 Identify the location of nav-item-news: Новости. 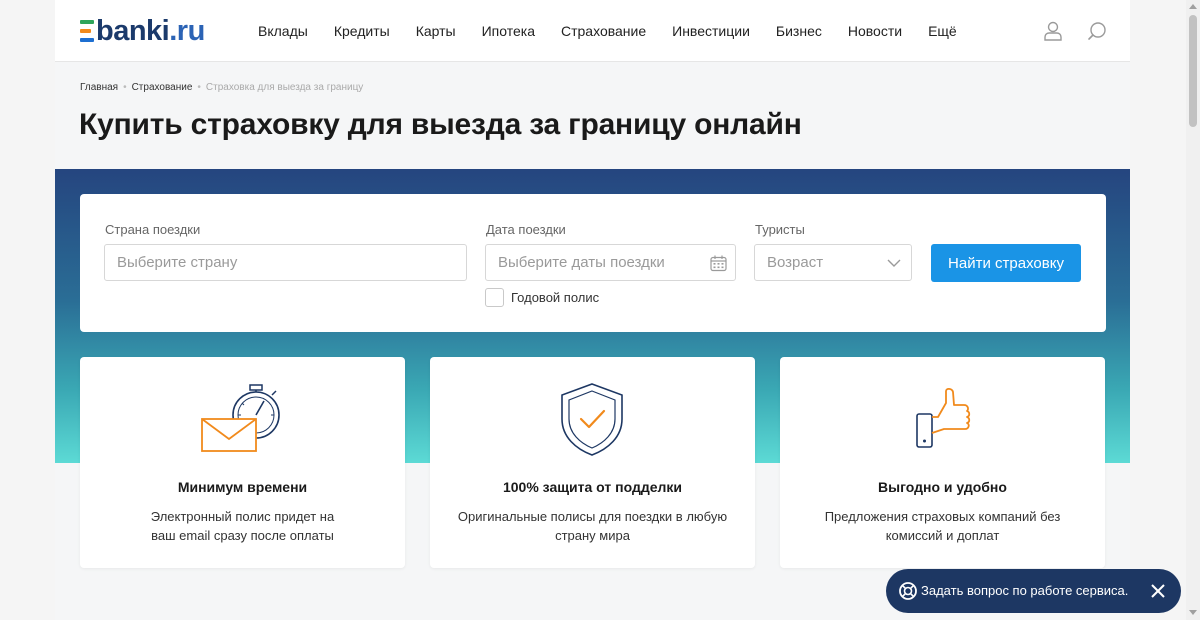
(875, 31).